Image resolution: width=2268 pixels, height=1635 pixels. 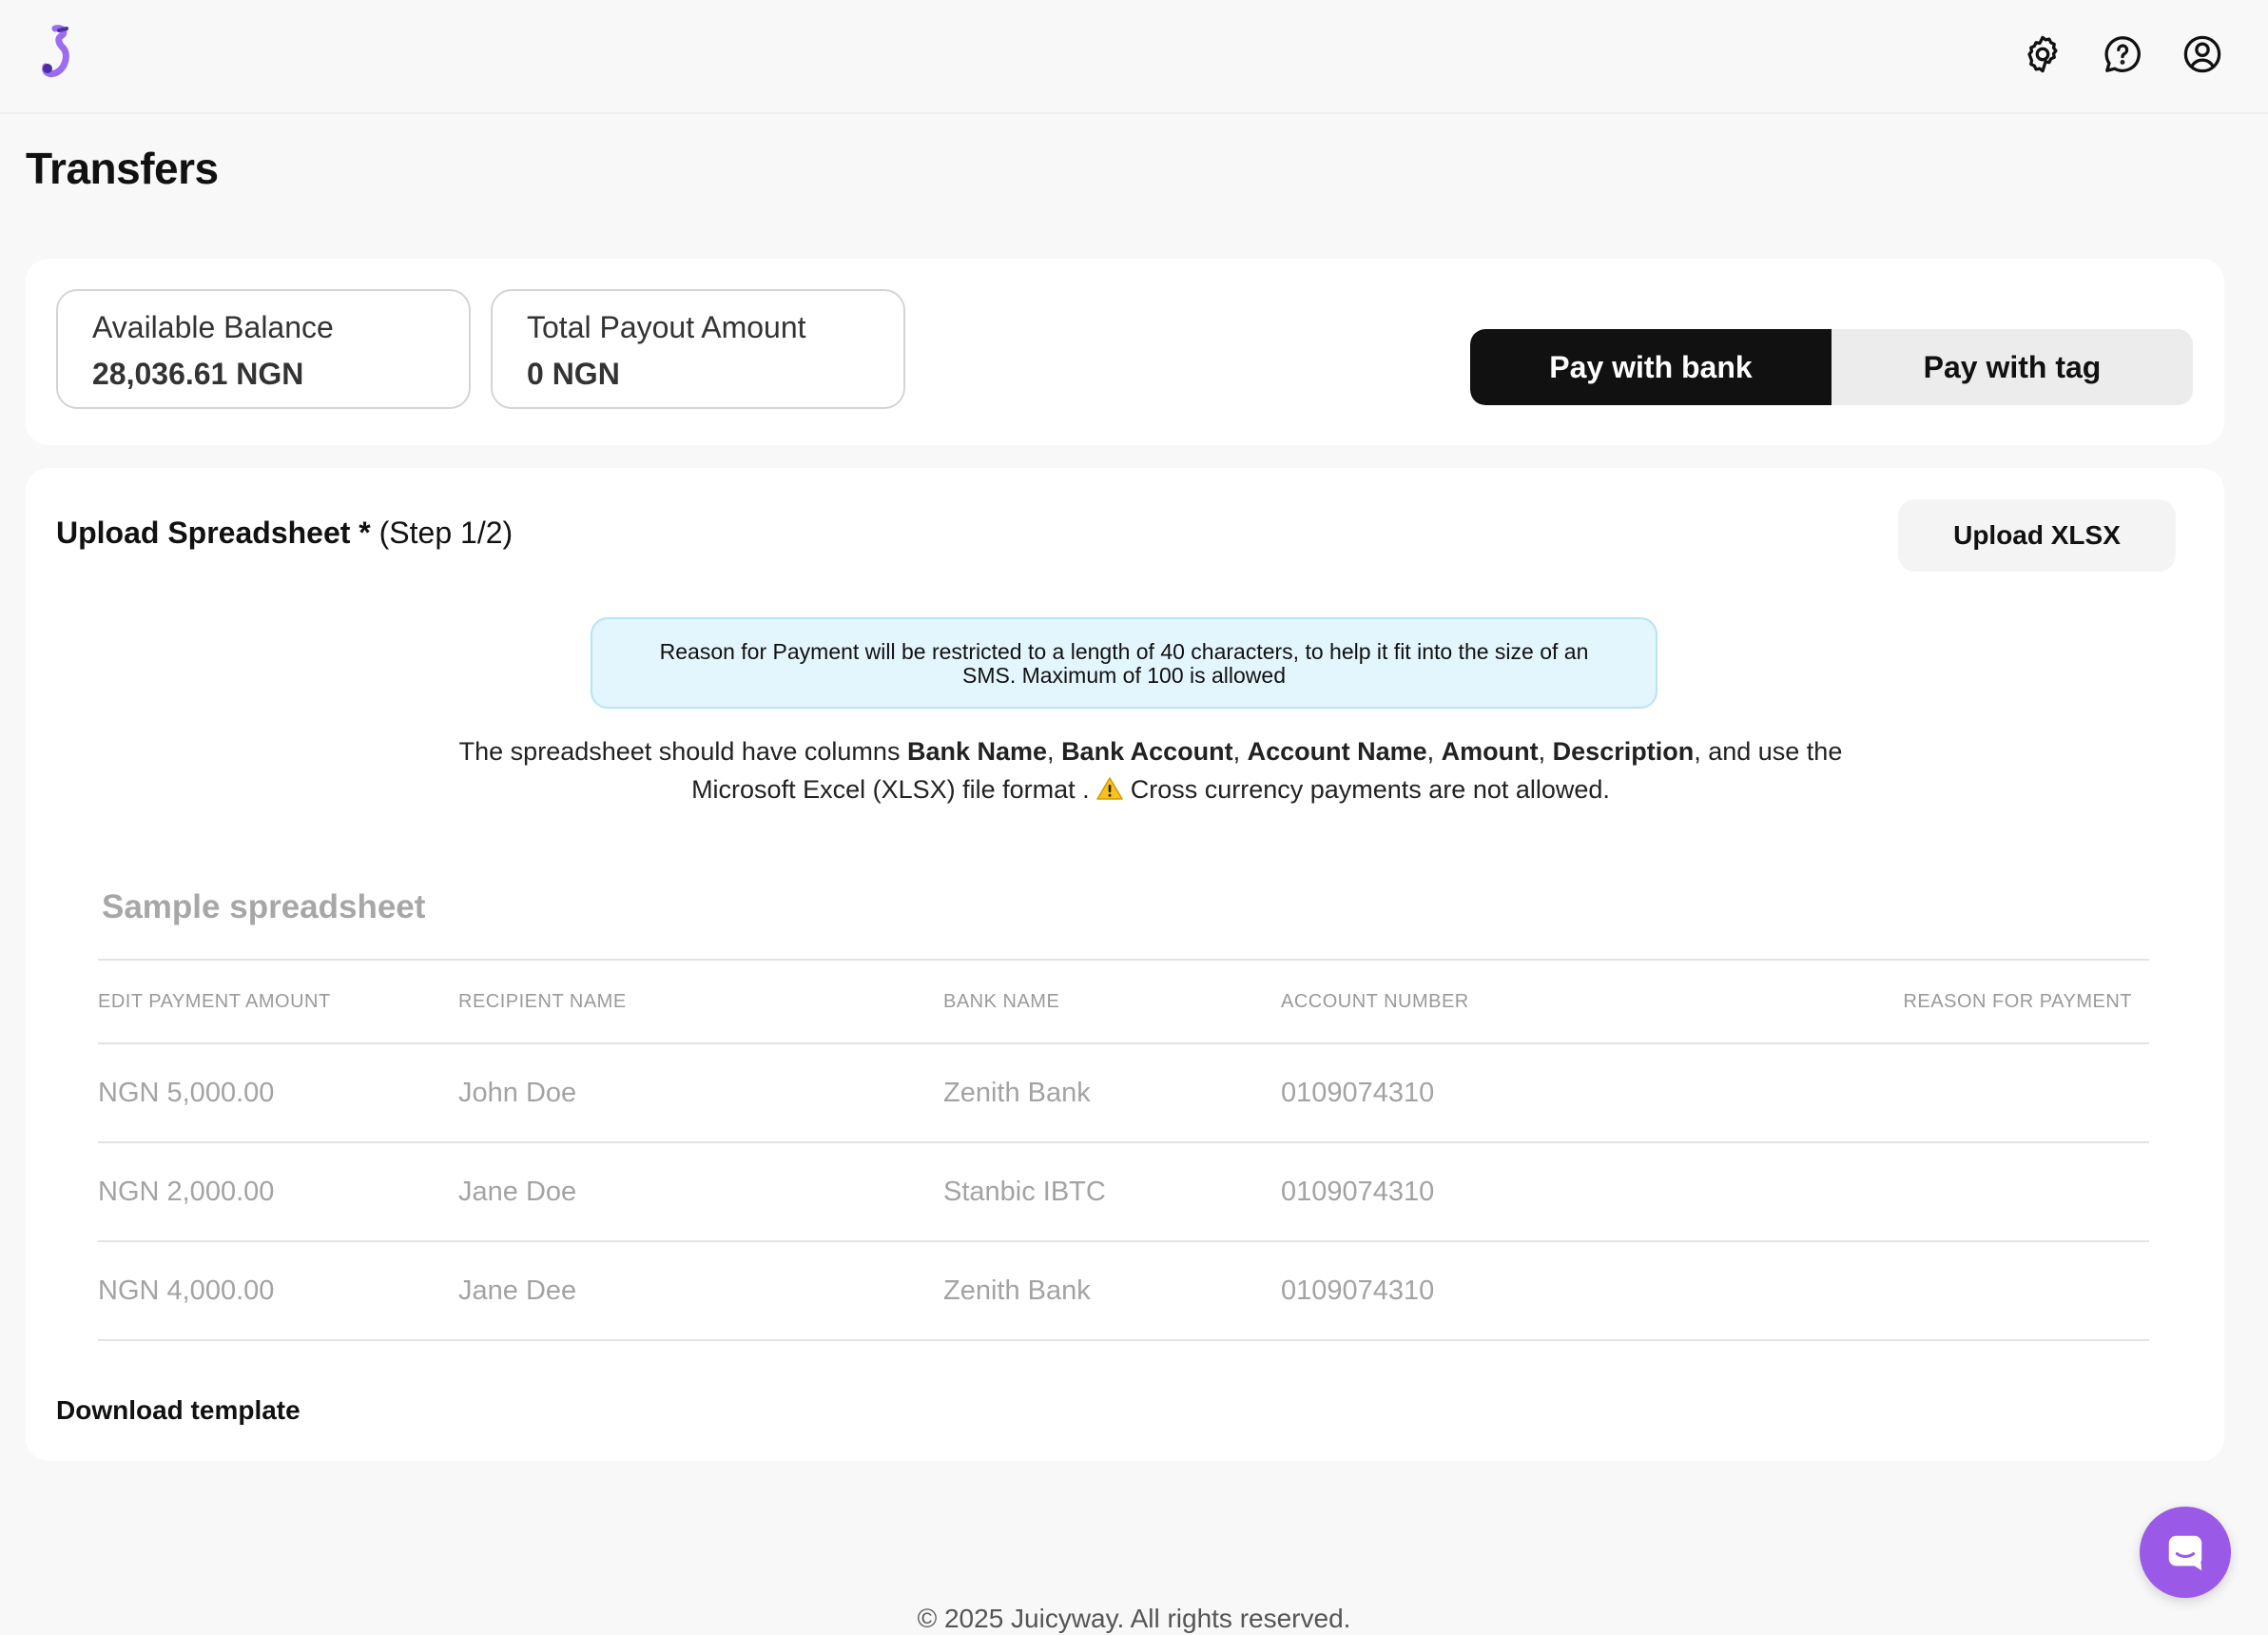 I want to click on payment-amount-cell: NGN 2,000.00, so click(x=278, y=1192).